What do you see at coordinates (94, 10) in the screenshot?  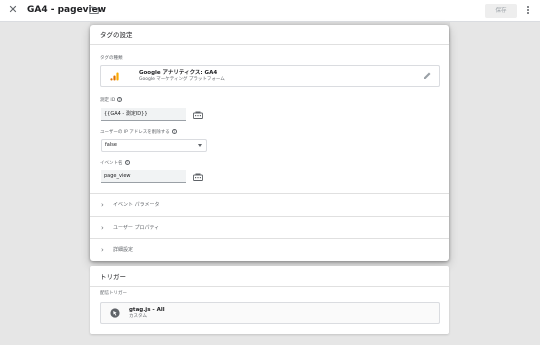 I see `folder-icon` at bounding box center [94, 10].